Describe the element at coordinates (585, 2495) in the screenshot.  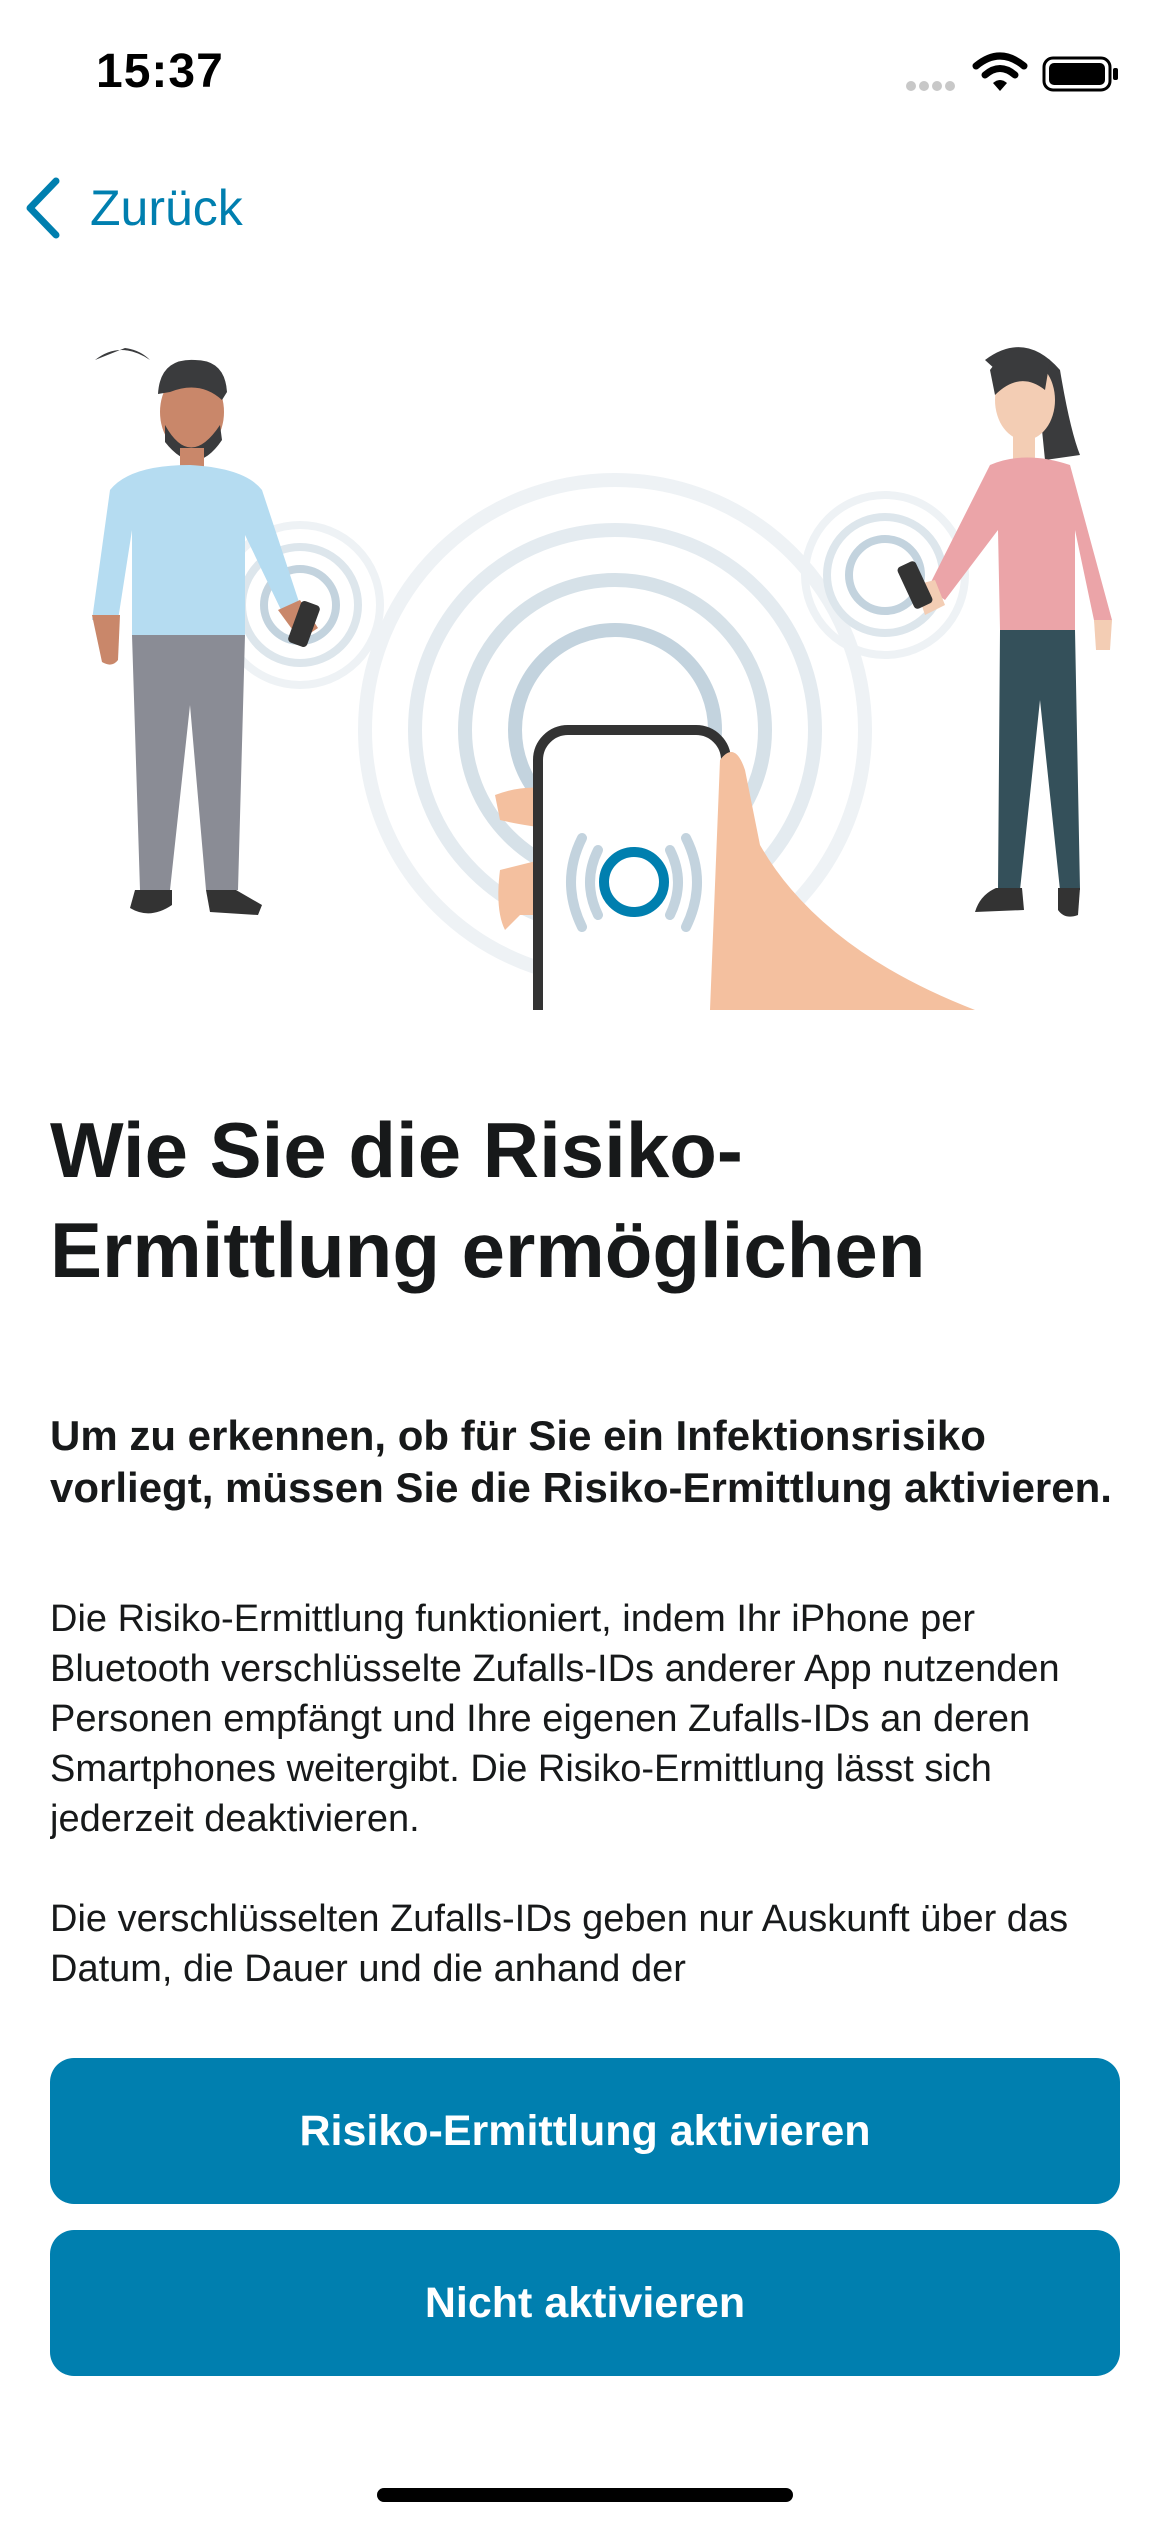
I see `home-indicator` at that location.